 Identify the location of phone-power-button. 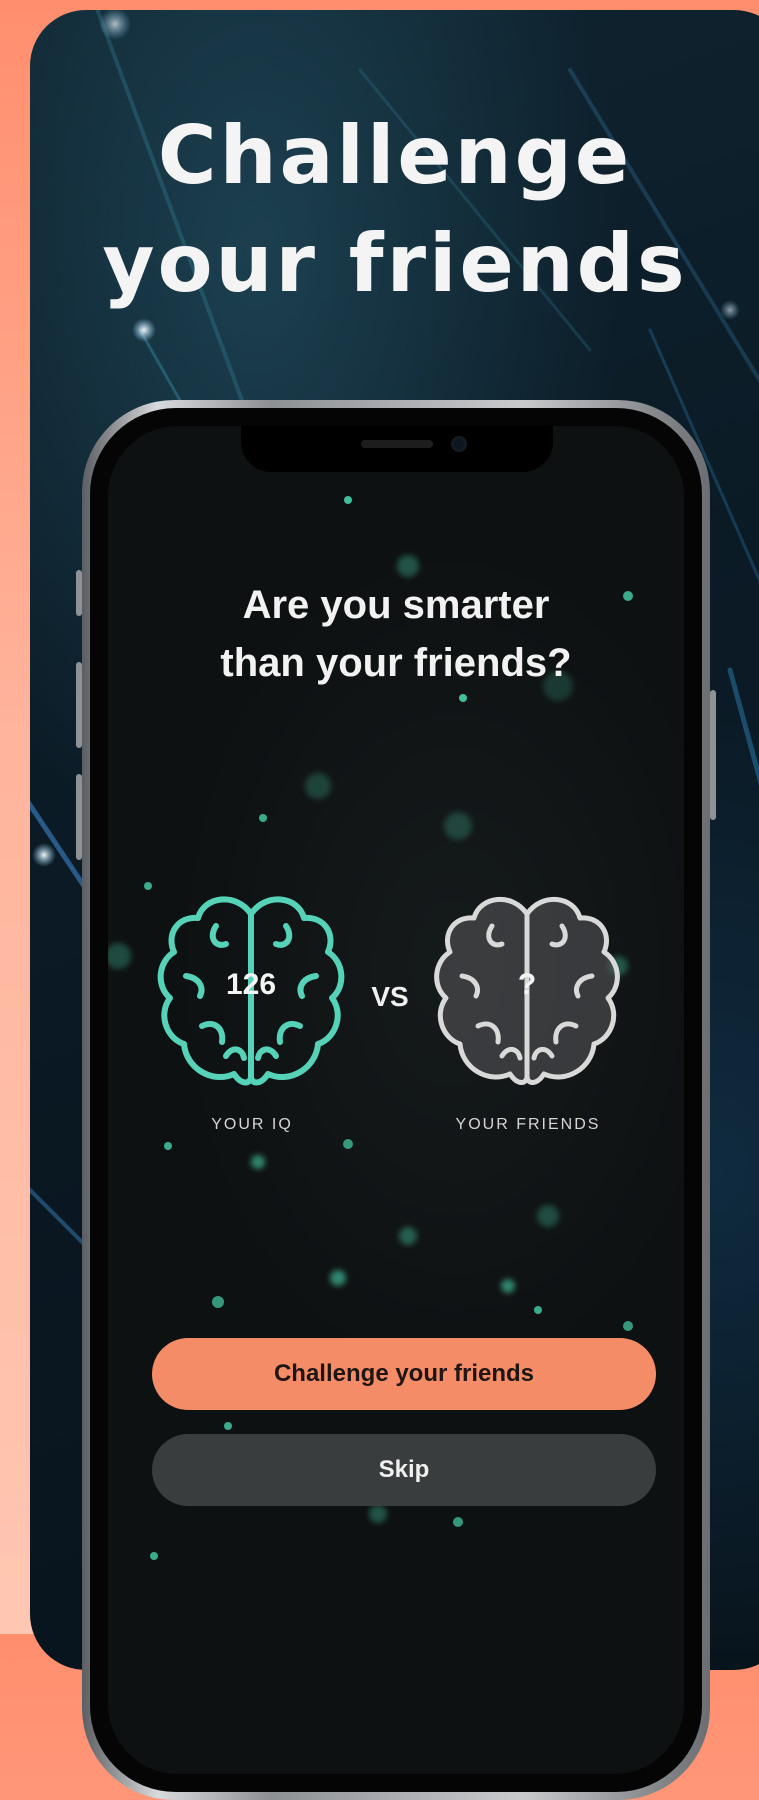
(713, 755).